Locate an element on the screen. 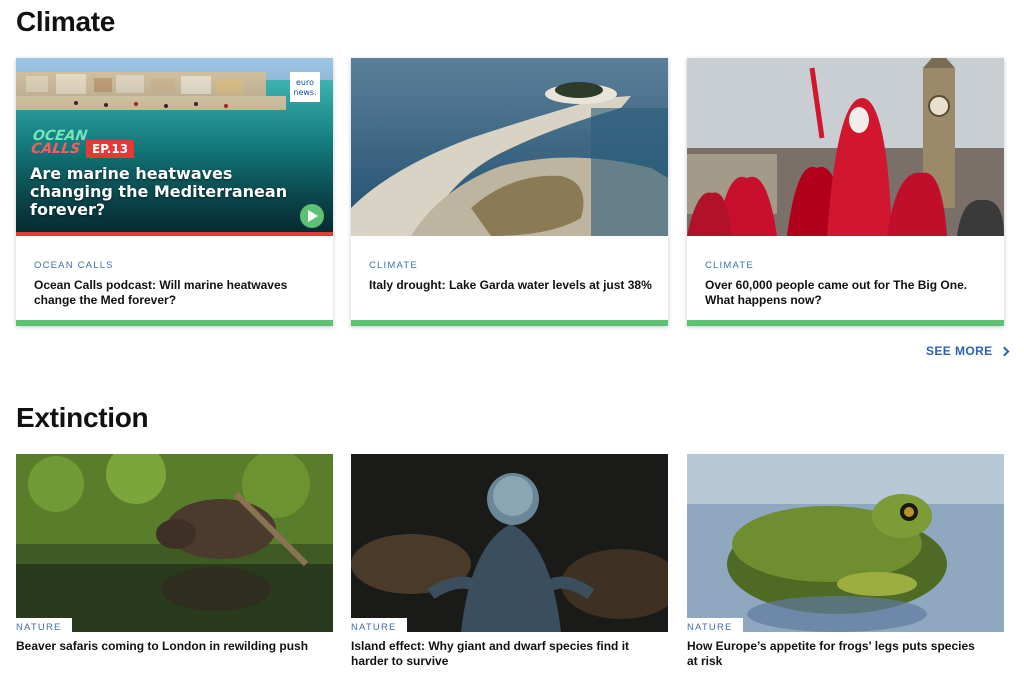 The image size is (1024, 681). episode-badge: EP.13 is located at coordinates (110, 149).